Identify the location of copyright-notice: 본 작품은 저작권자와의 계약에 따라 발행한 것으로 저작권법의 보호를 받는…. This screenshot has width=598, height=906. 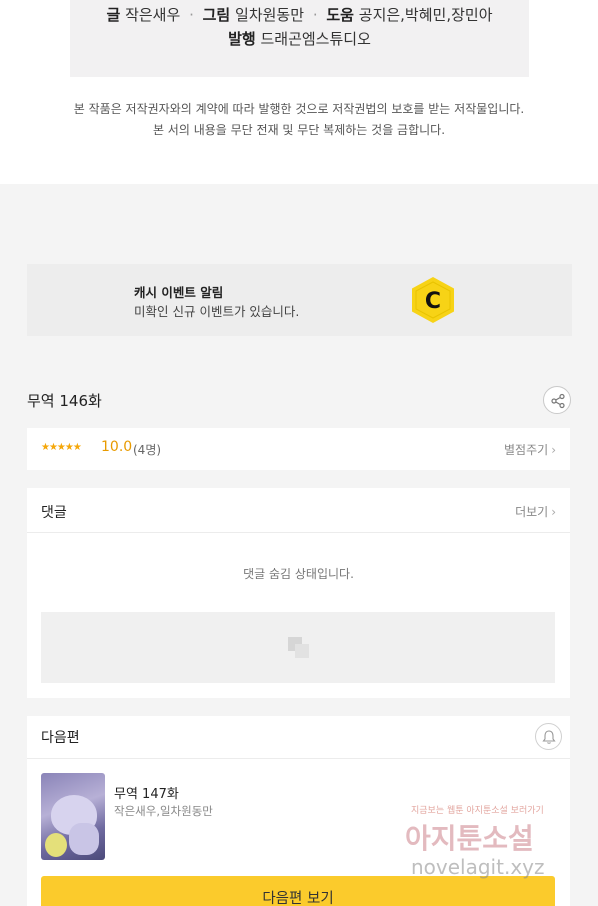
(299, 120).